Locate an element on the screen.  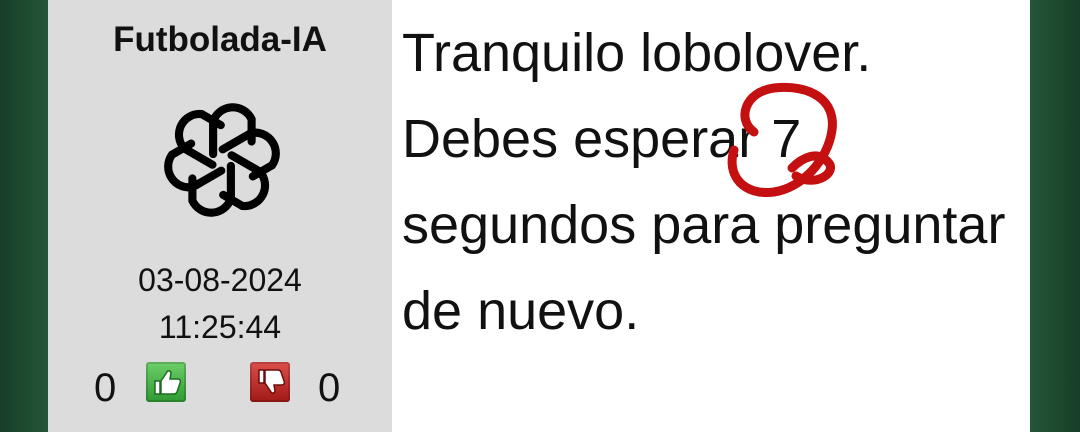
thumbs-down-icon is located at coordinates (272, 381).